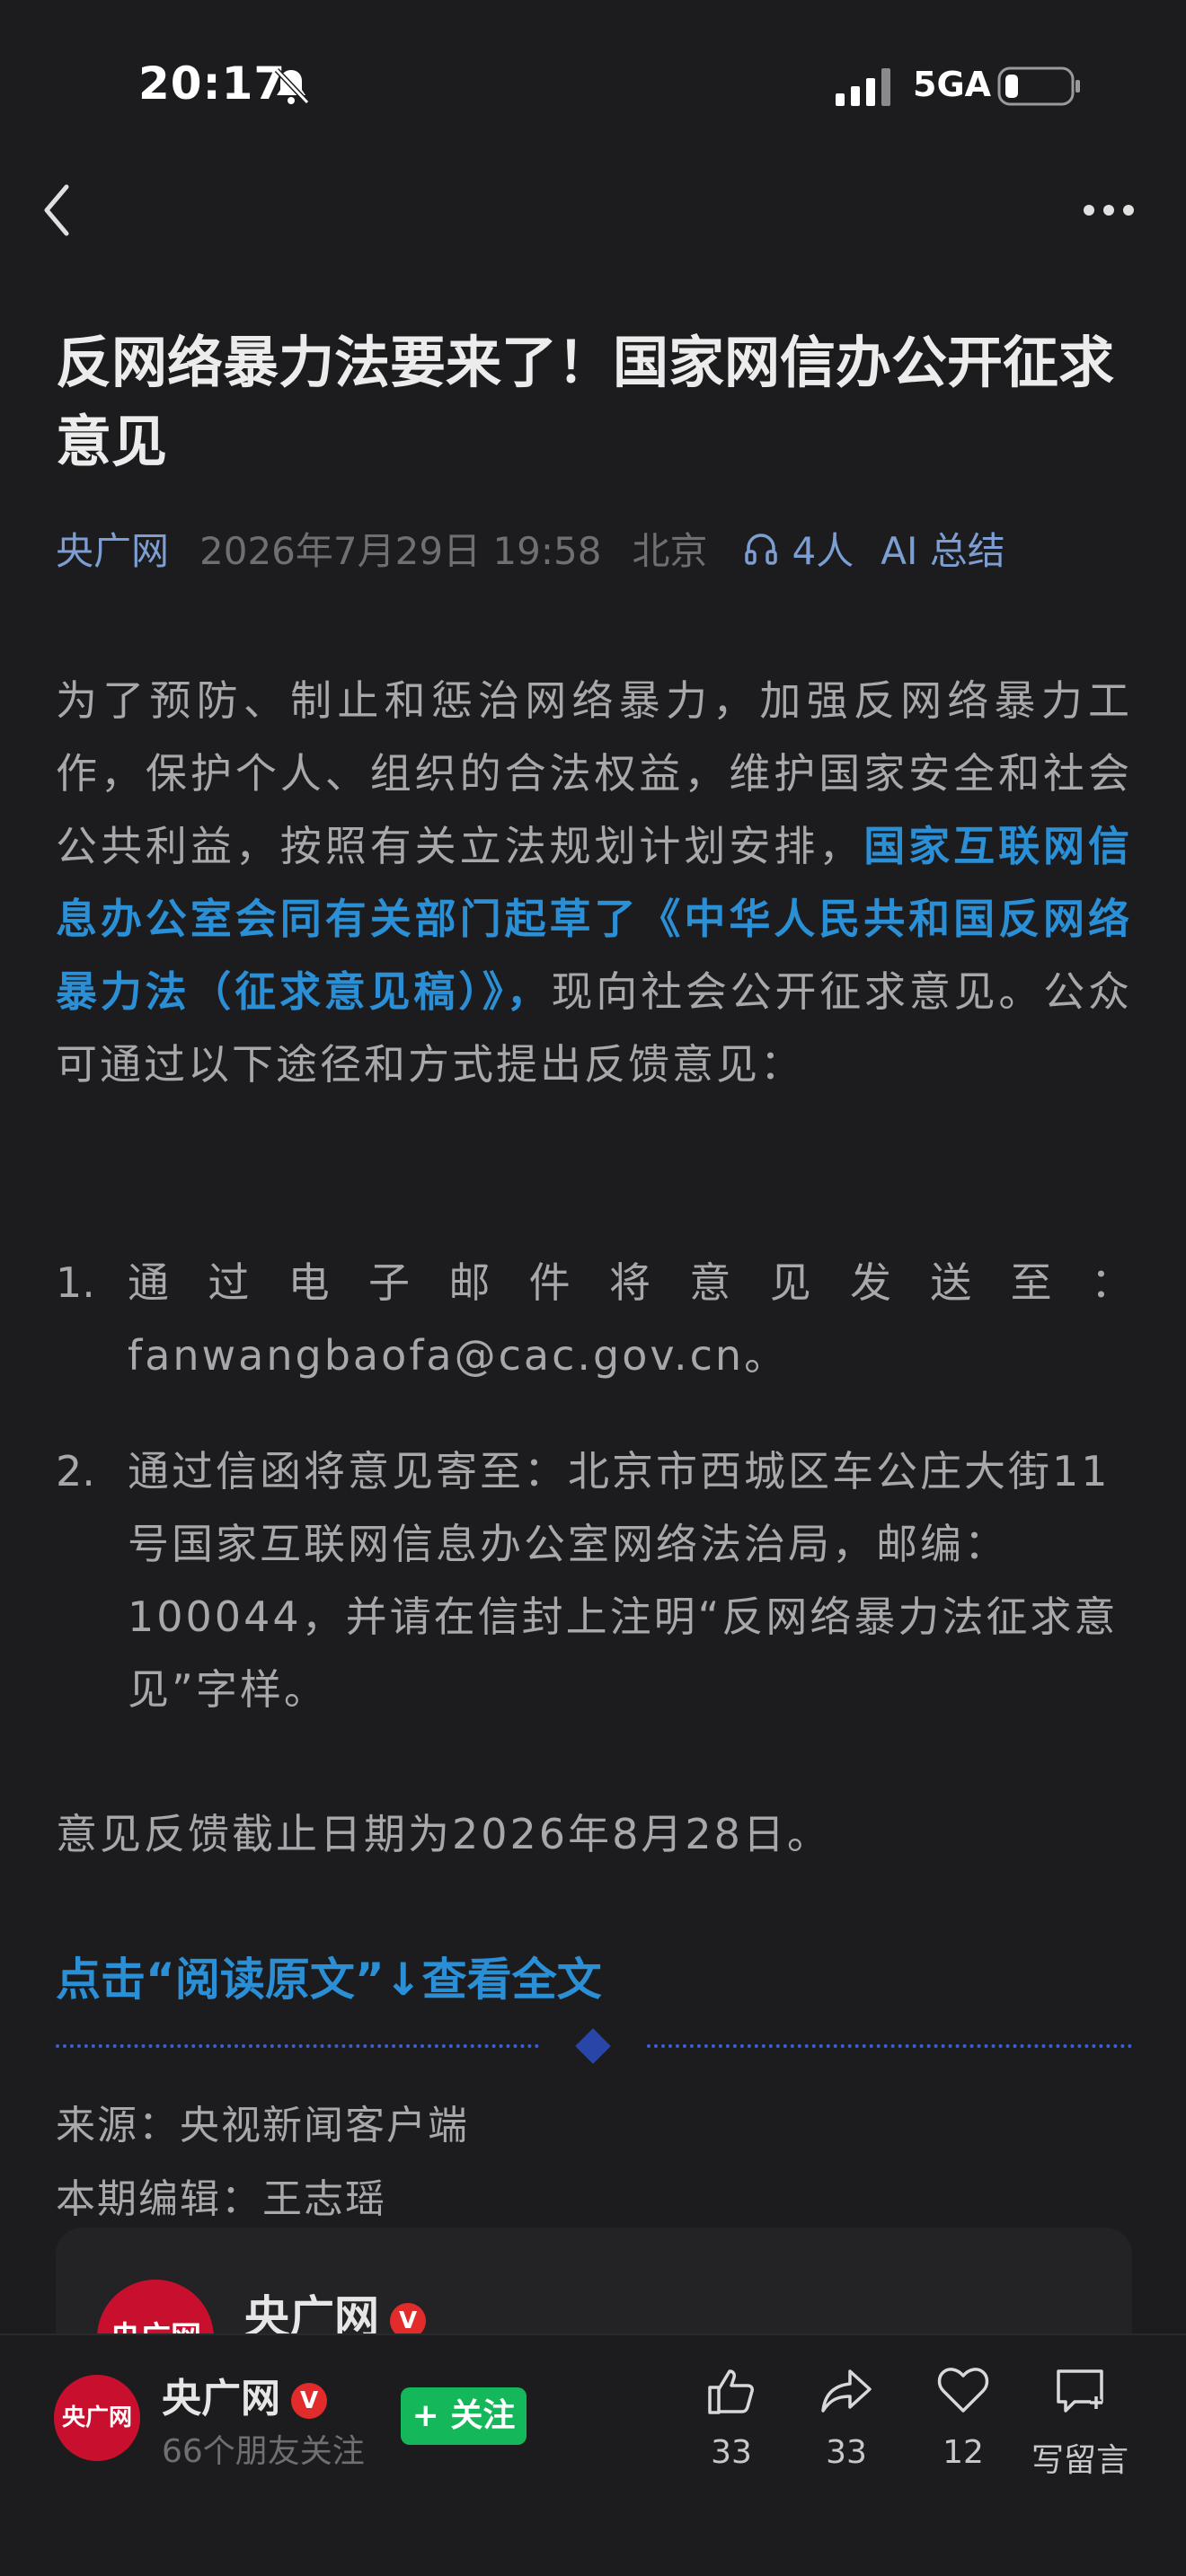  Describe the element at coordinates (262, 2125) in the screenshot. I see `source-credit: 来源：央视新闻客户端` at that location.